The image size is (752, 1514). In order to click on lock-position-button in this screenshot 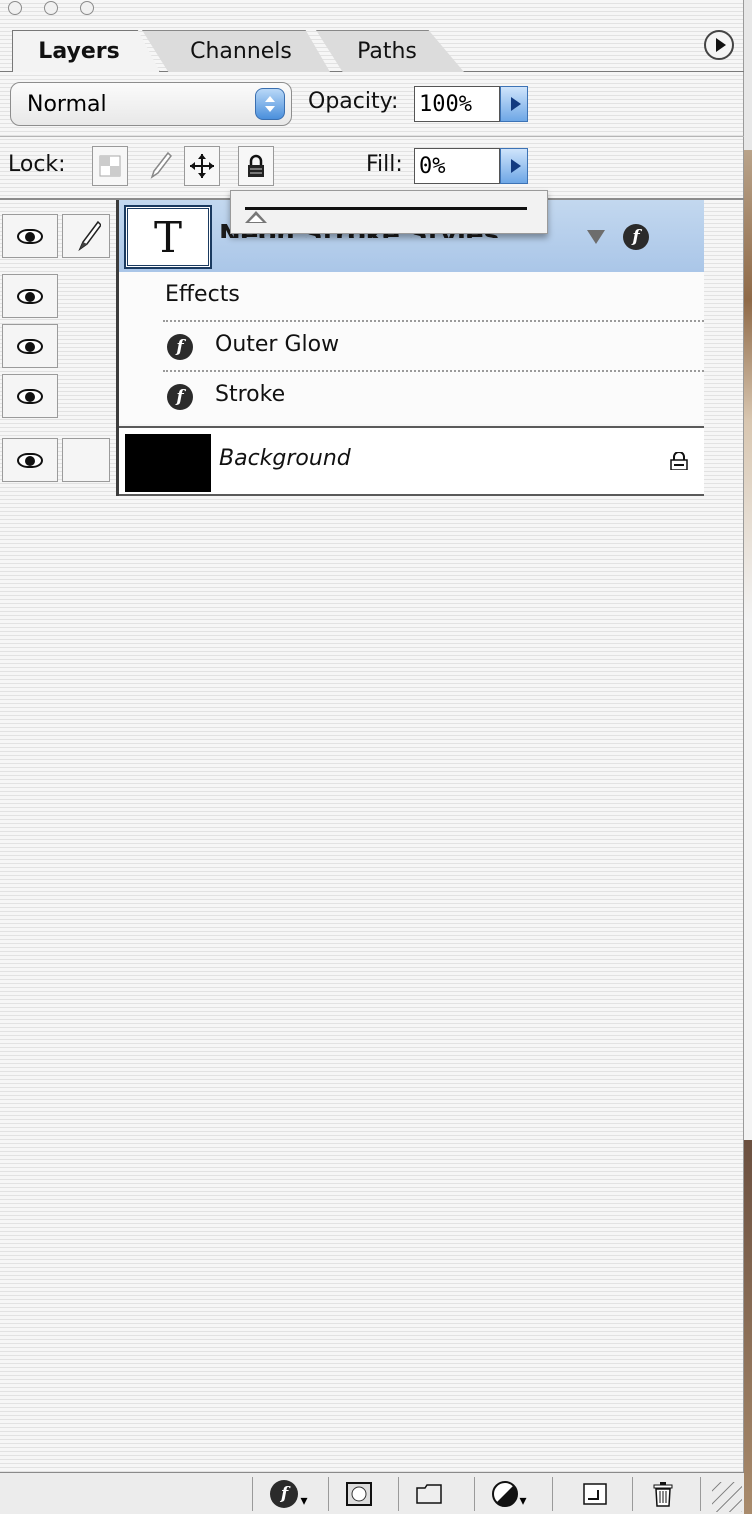, I will do `click(202, 166)`.